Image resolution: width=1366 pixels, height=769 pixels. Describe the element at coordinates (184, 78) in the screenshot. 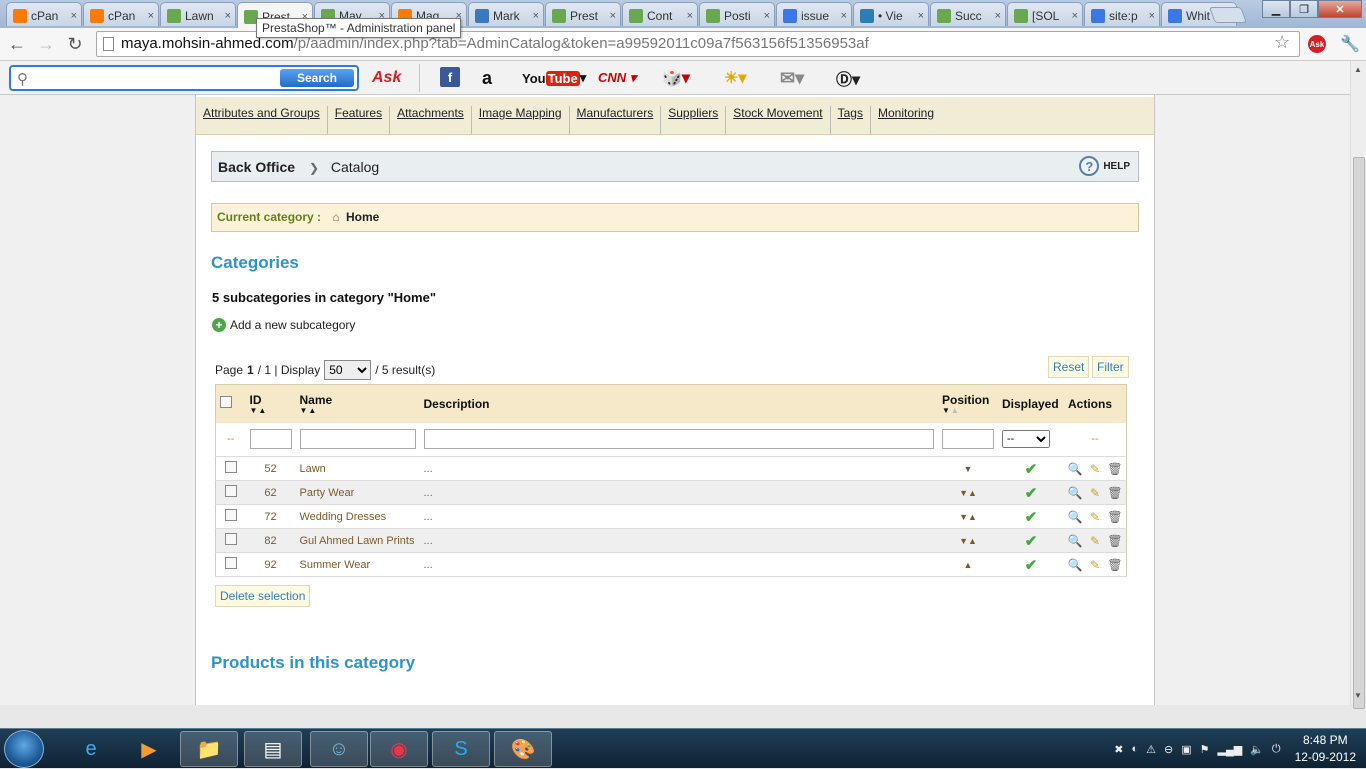

I see `ask-search-box: ⚲ Search` at that location.